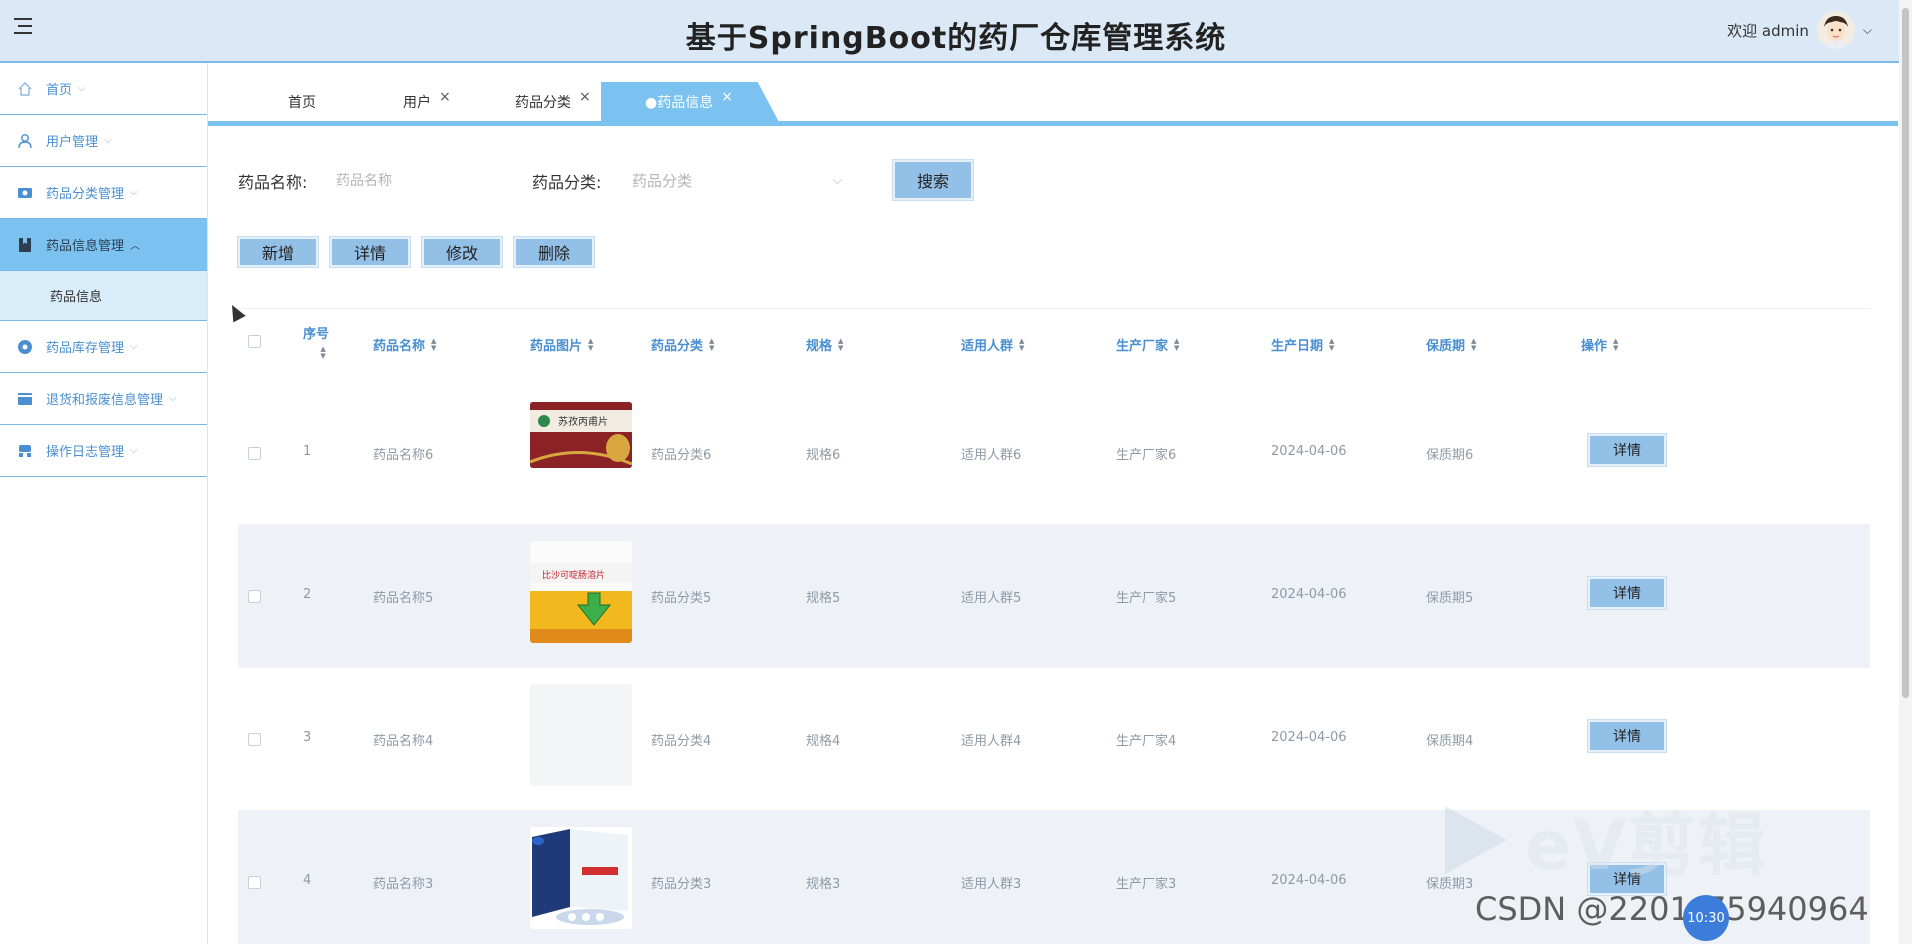  Describe the element at coordinates (1905, 353) in the screenshot. I see `scrollbar-thumb` at that location.